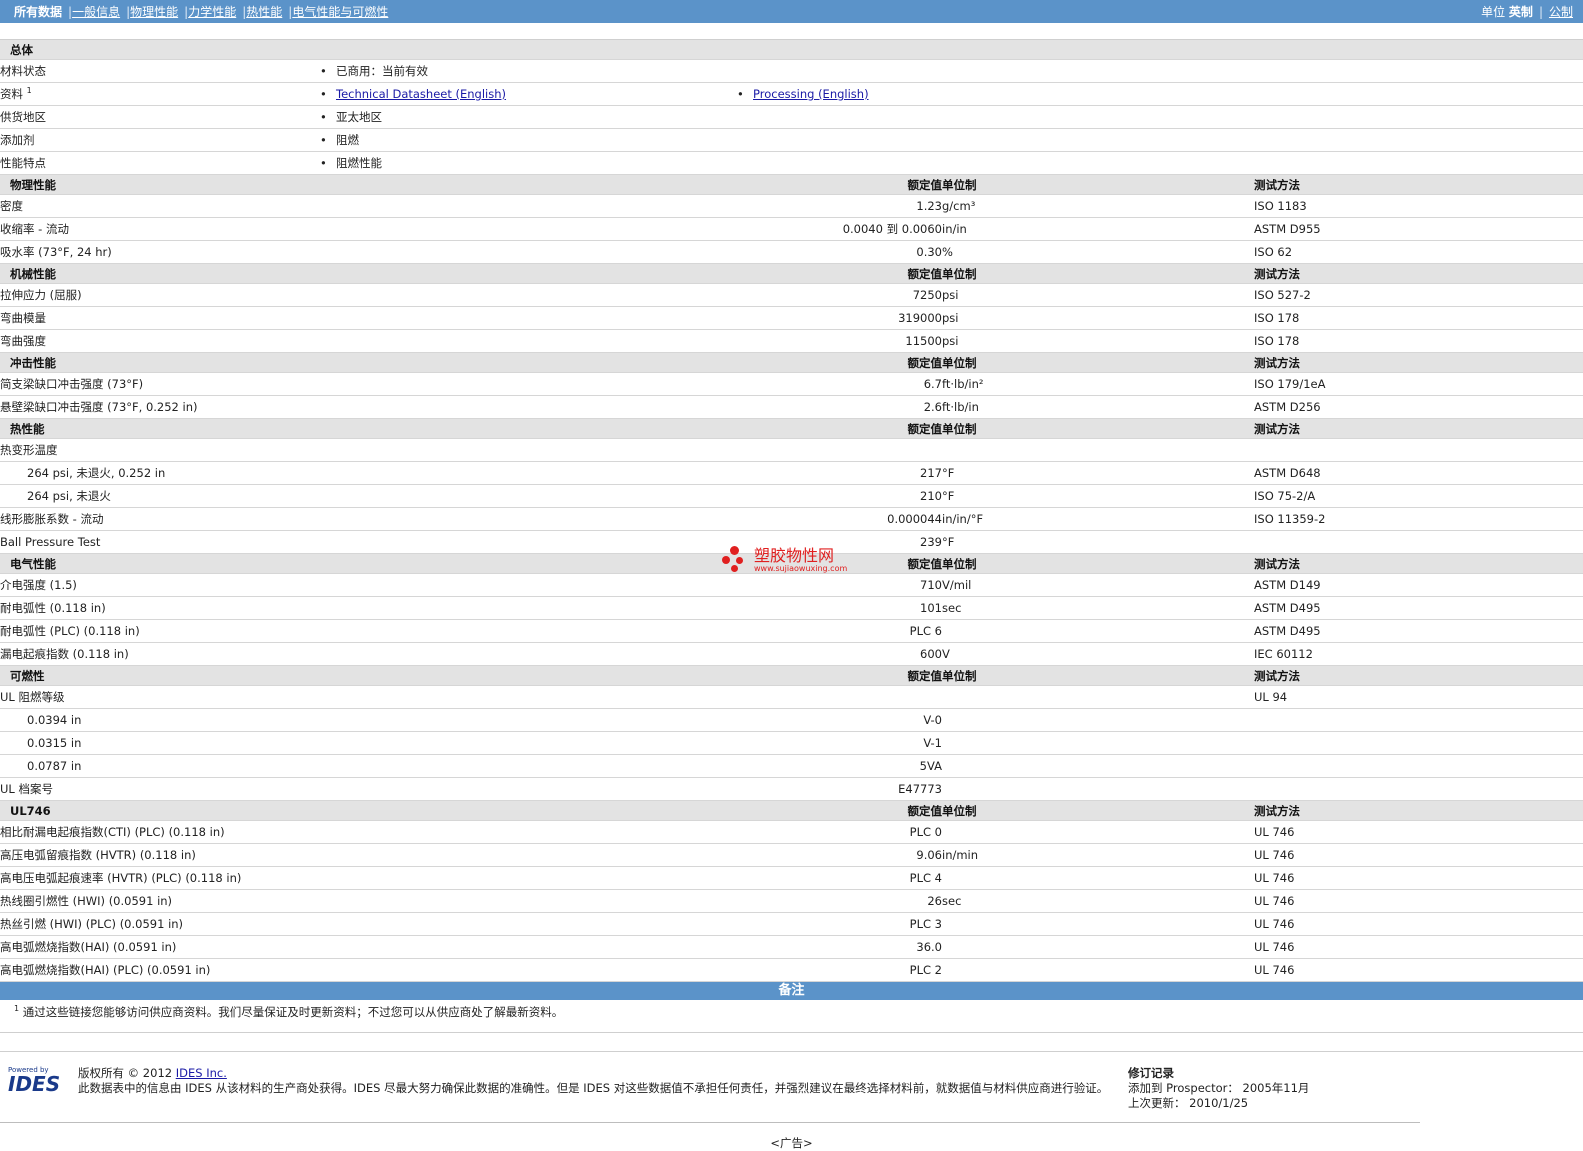  I want to click on category-nav: 所有数据 |一般信息 |物理性能 |力学性能 |热性能 |电气性能与可燃性, so click(201, 12).